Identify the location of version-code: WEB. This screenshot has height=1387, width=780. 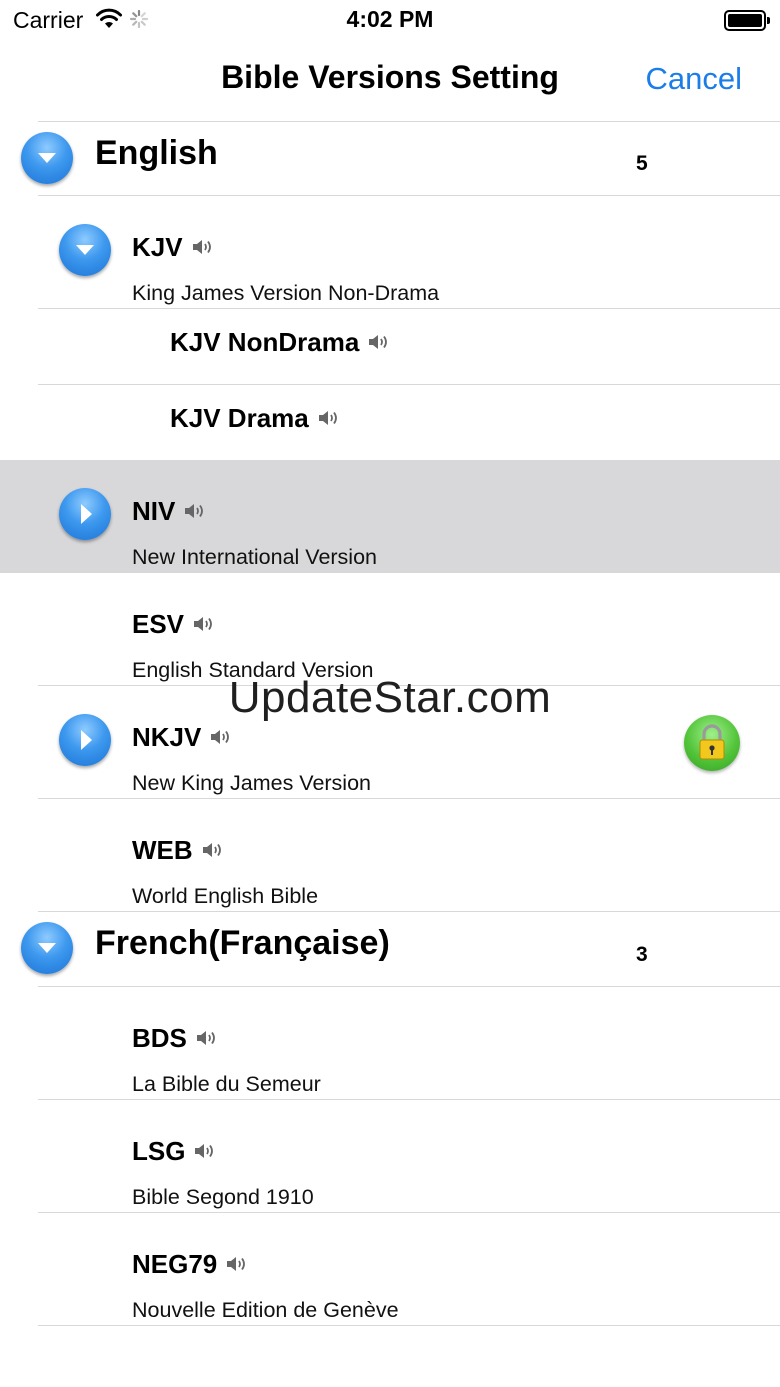
(178, 850).